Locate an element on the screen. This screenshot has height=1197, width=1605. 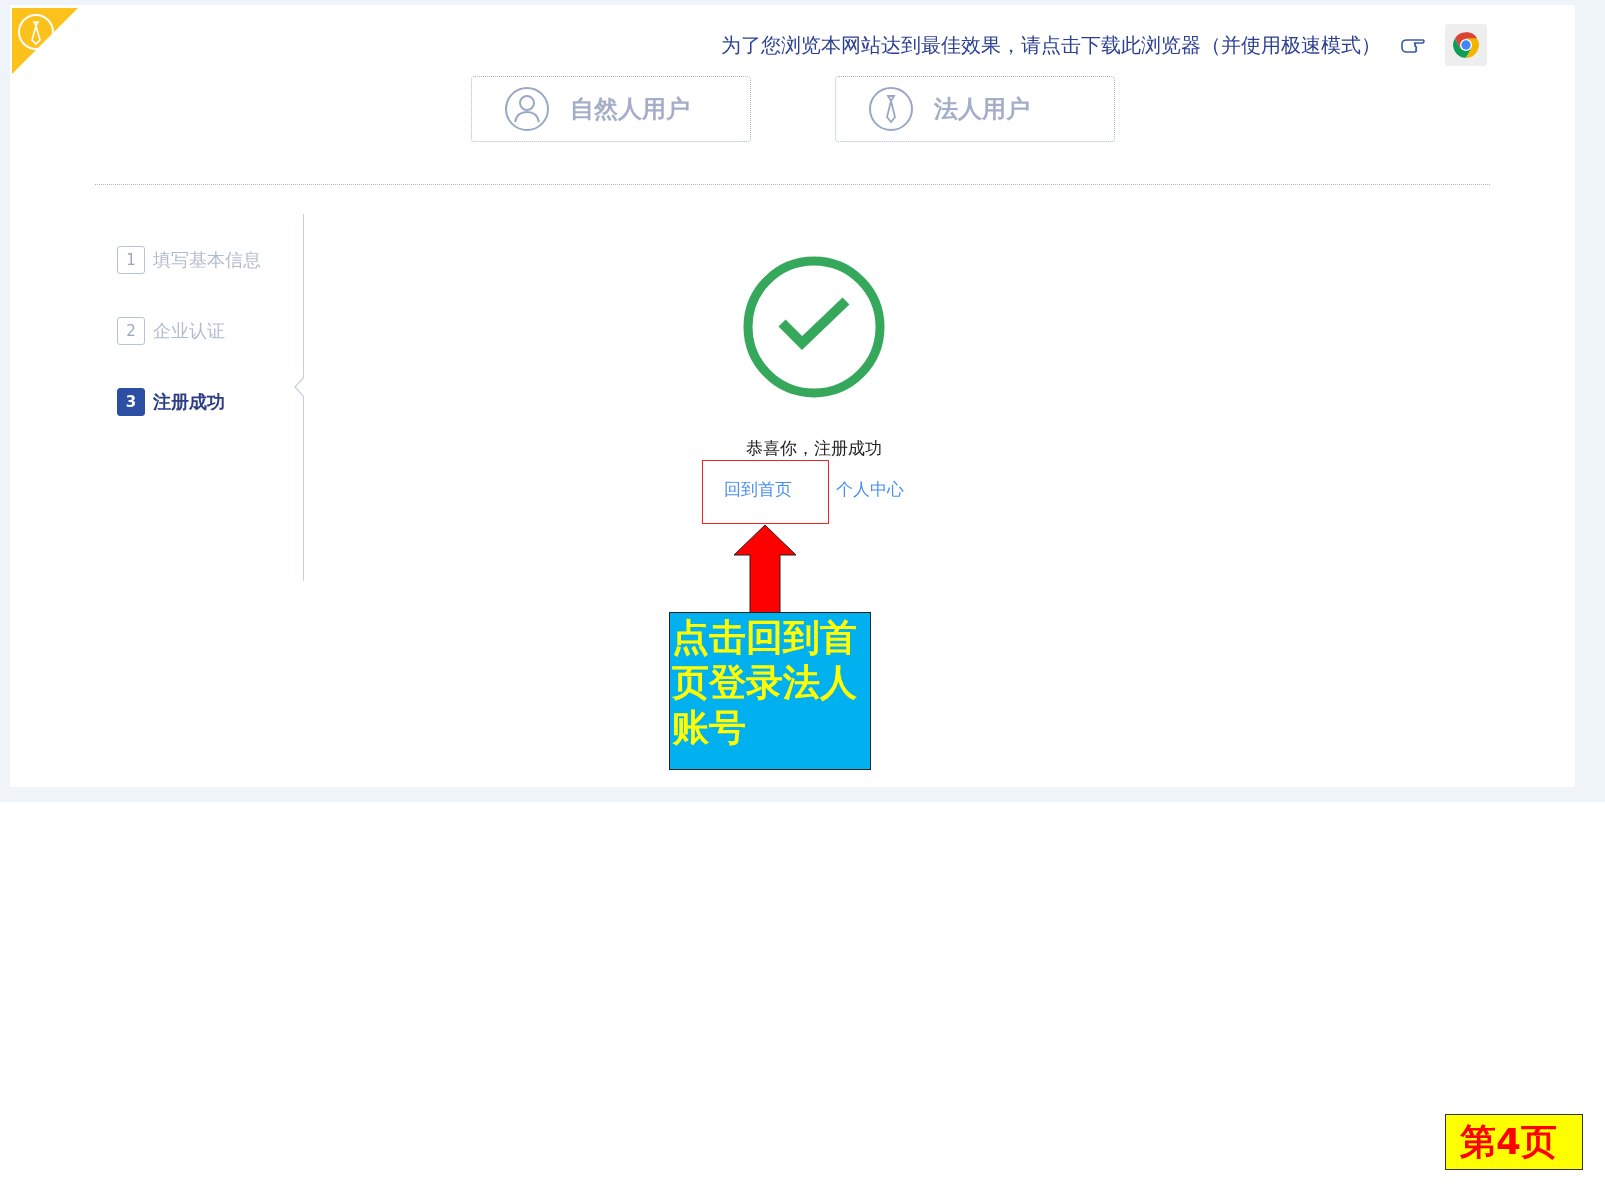
browser-download-link: 为了您浏览本网站达到最佳效果，请点击下载此浏览器（并使用极速模式） is located at coordinates (1051, 45).